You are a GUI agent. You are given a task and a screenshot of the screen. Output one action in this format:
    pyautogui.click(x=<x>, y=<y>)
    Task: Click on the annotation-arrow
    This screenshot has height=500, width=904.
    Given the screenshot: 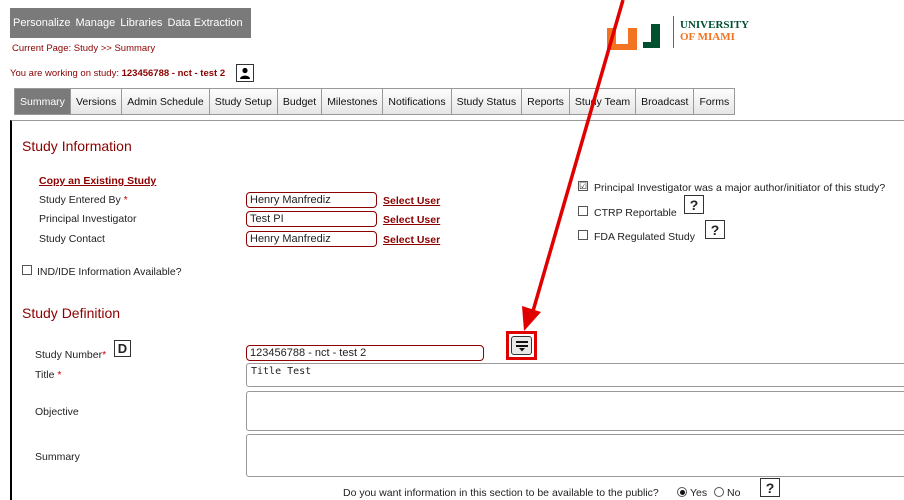 What is the action you would take?
    pyautogui.click(x=573, y=165)
    